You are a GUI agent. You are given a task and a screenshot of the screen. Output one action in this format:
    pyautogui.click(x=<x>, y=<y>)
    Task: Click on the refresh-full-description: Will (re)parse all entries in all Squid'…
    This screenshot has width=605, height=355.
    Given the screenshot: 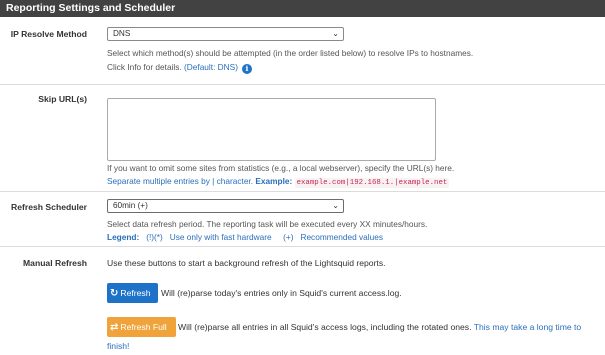 What is the action you would take?
    pyautogui.click(x=380, y=327)
    